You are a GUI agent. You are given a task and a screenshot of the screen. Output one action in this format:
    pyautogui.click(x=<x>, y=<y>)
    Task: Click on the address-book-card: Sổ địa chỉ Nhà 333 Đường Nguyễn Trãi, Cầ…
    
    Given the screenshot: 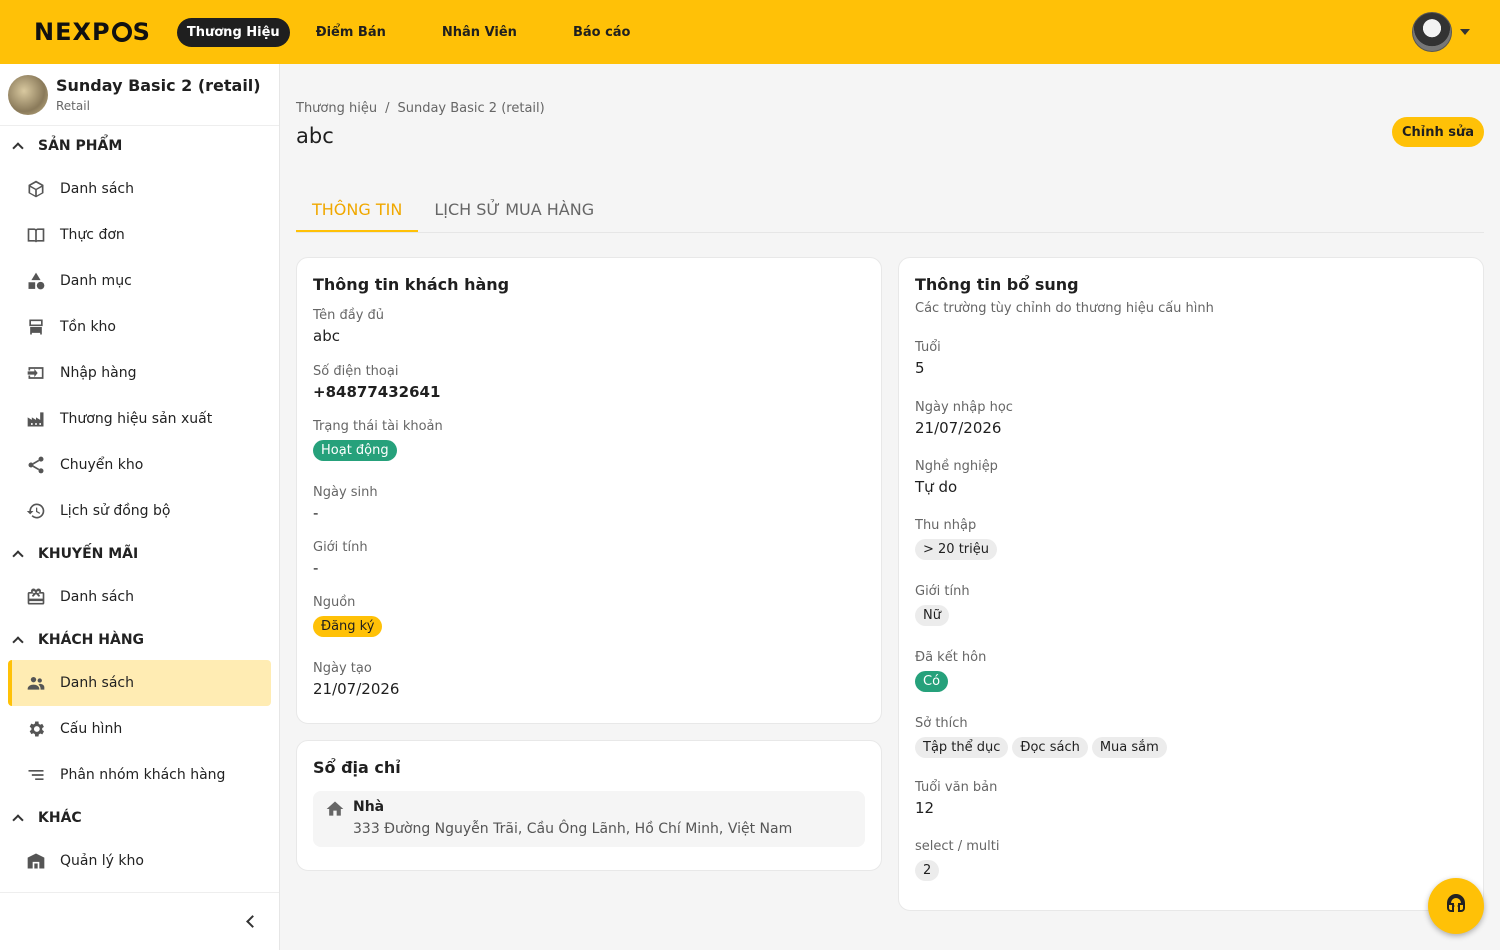 What is the action you would take?
    pyautogui.click(x=589, y=805)
    